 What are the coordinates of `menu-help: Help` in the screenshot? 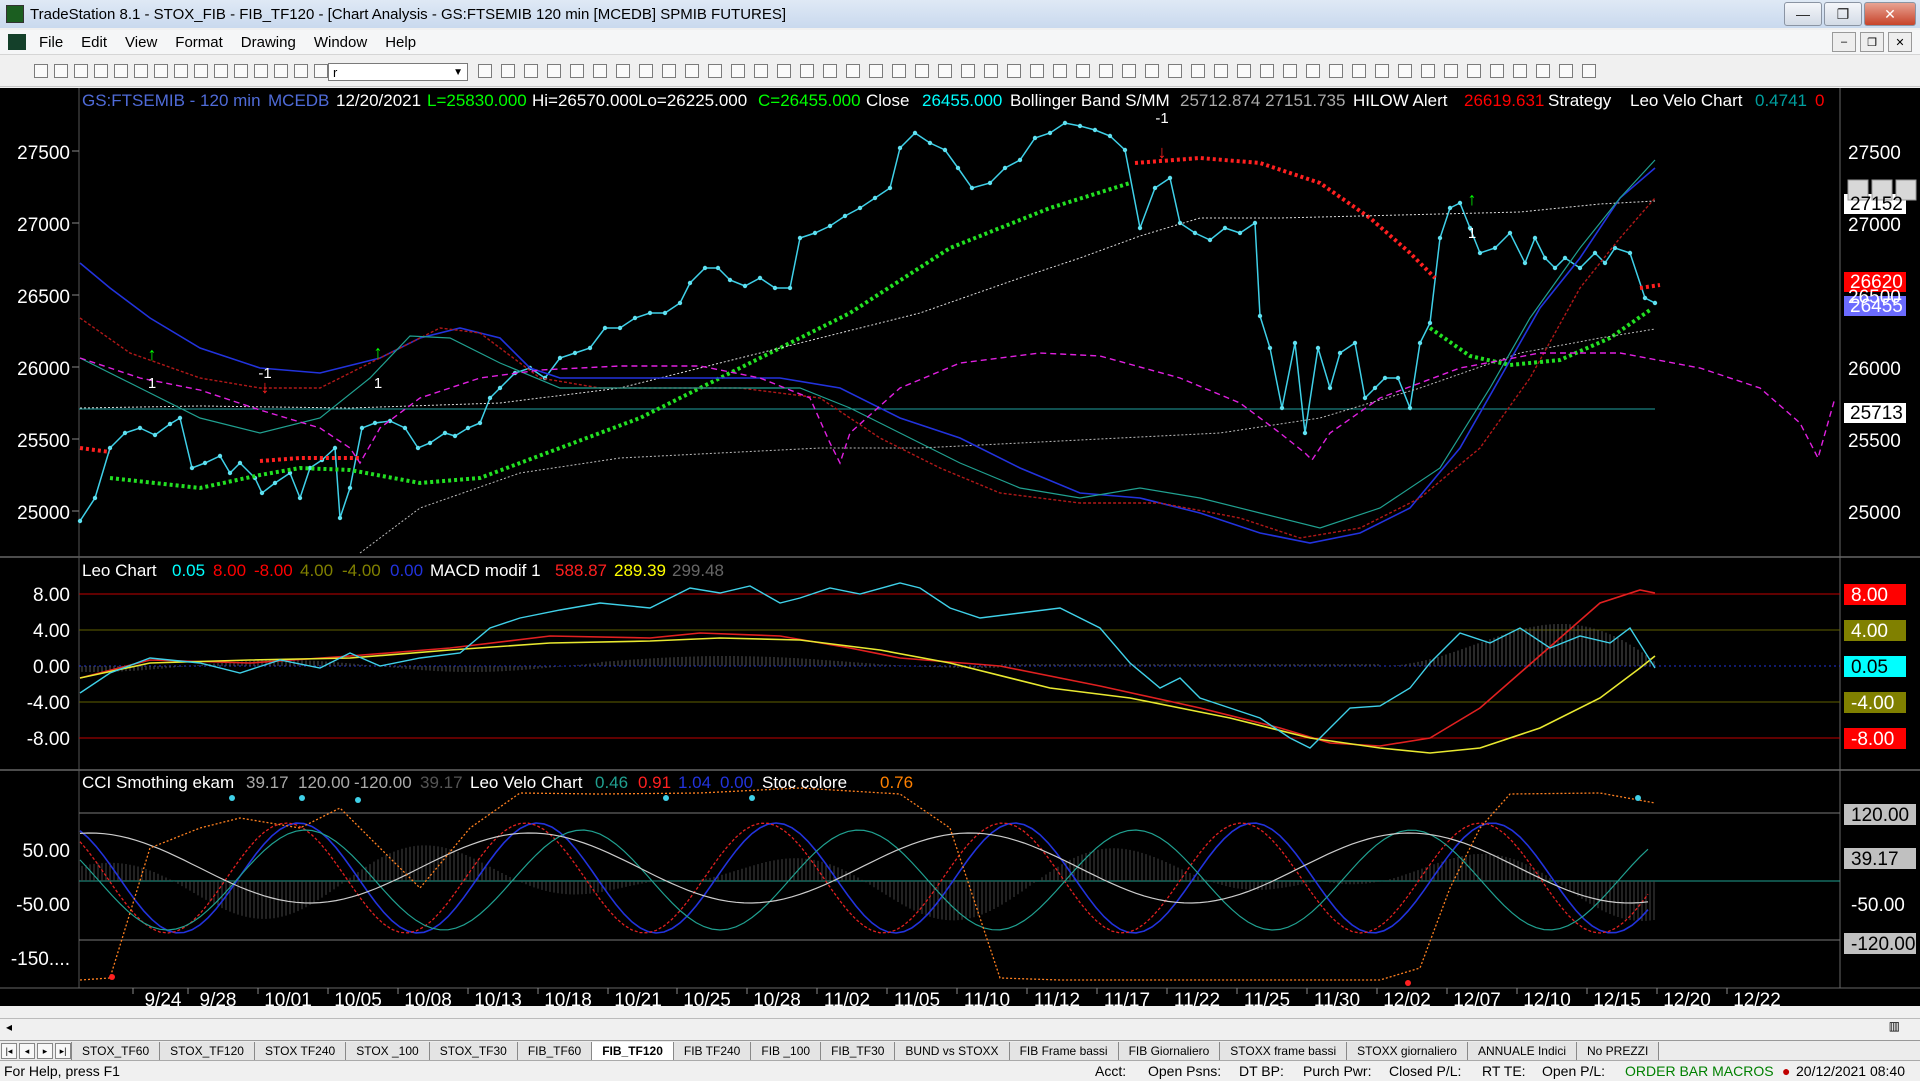 It's located at (400, 42).